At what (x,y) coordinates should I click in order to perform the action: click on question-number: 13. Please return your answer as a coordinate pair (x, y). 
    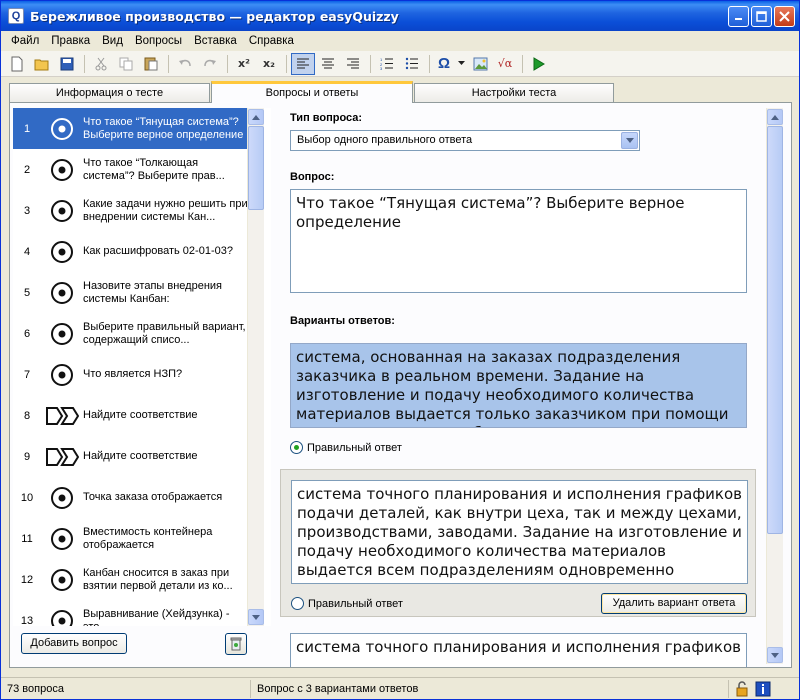
    Looking at the image, I should click on (27, 620).